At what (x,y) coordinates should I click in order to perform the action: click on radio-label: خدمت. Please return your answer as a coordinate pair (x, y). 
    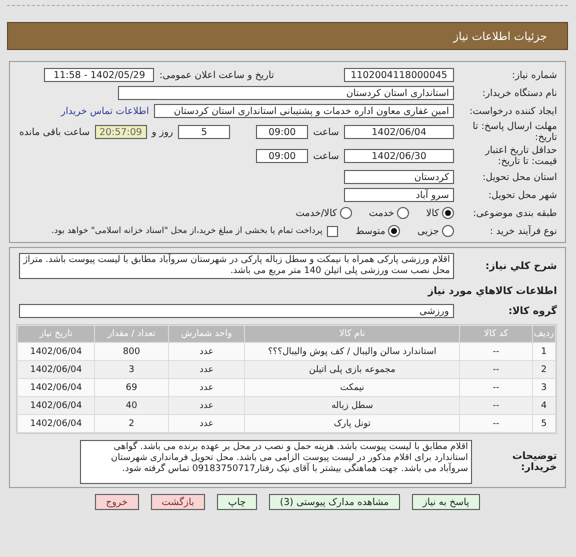
    Looking at the image, I should click on (381, 213).